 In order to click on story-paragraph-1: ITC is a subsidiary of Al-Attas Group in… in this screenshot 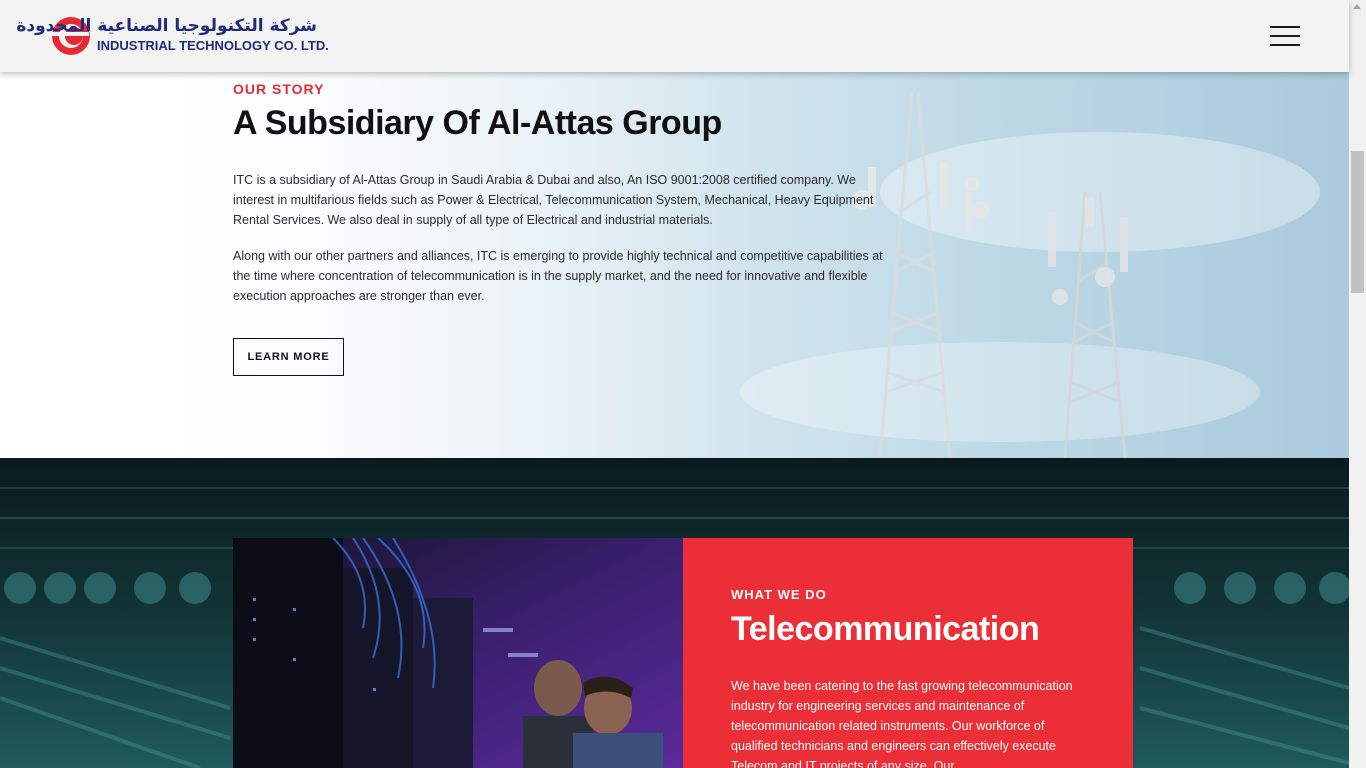, I will do `click(553, 200)`.